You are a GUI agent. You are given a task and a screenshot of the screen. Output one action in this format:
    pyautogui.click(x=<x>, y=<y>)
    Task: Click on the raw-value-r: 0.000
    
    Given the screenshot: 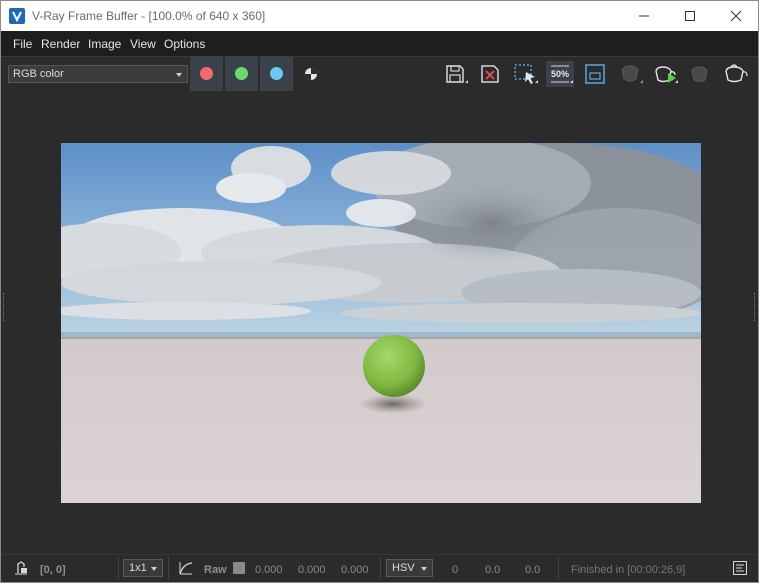 What is the action you would take?
    pyautogui.click(x=269, y=570)
    